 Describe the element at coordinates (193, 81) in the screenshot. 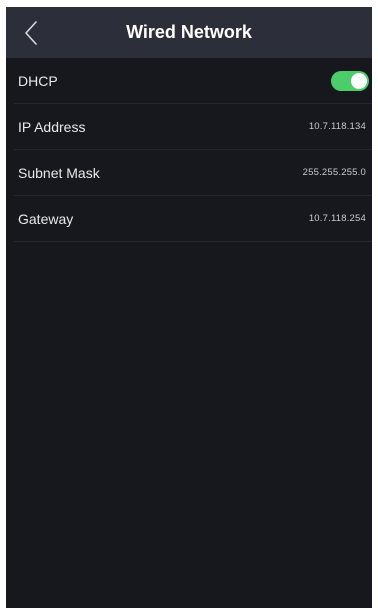

I see `setting-row-dhcp: DHCP` at that location.